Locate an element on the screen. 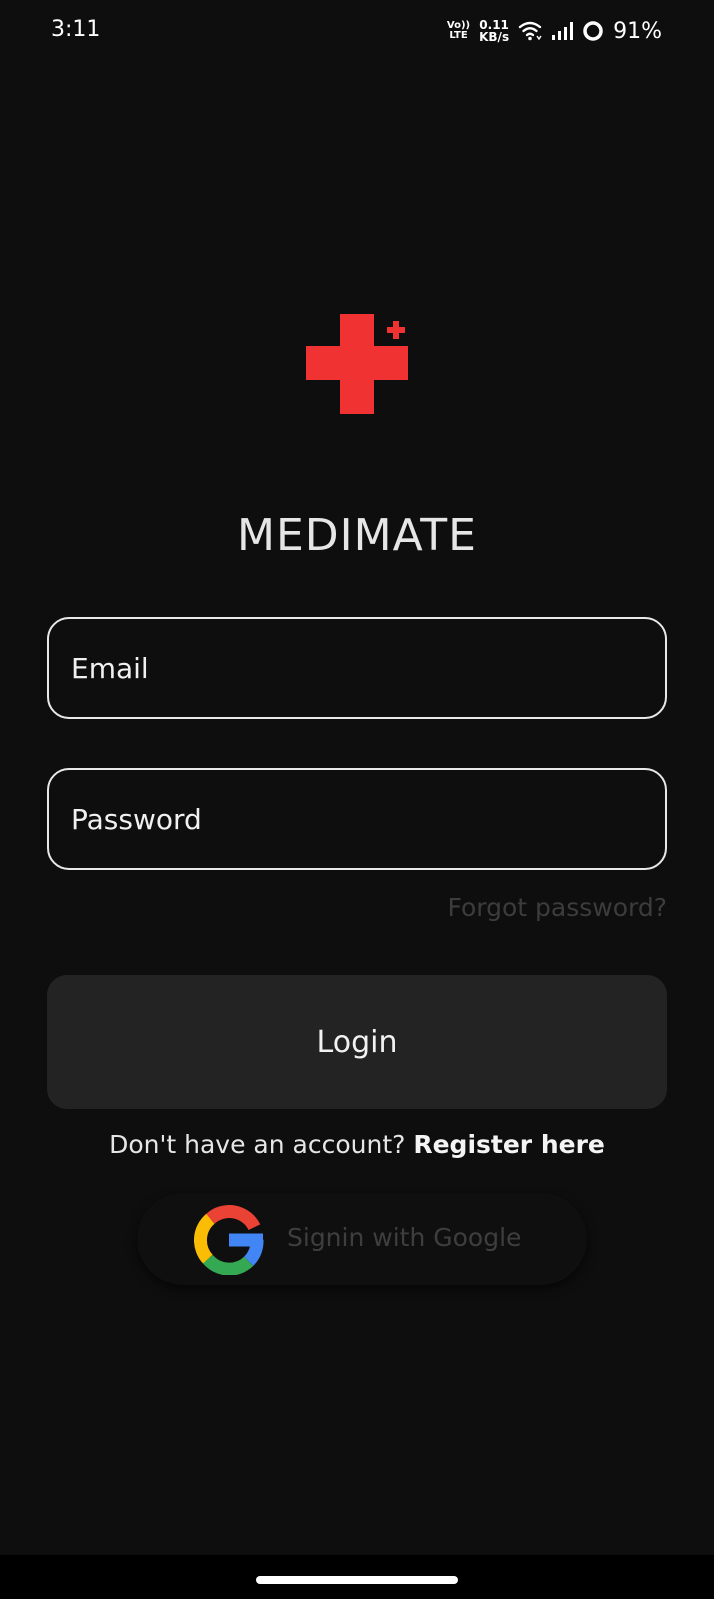  email-input is located at coordinates (357, 668).